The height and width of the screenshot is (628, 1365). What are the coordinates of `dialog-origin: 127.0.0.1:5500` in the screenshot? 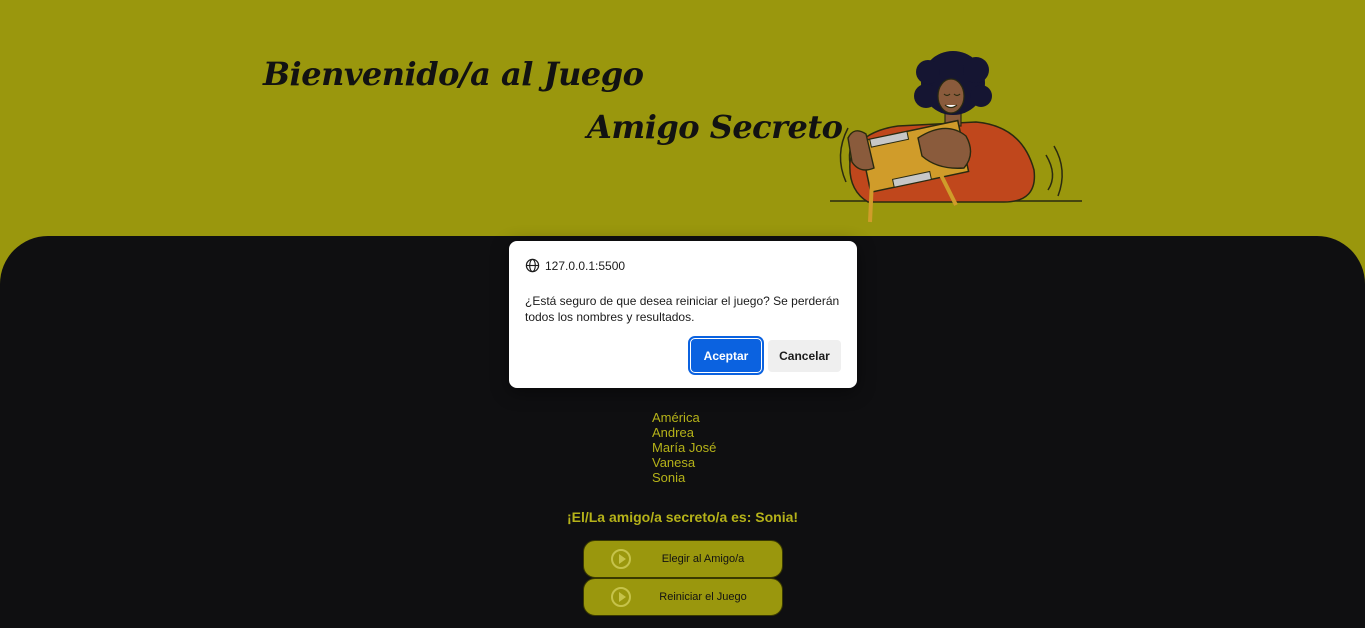 It's located at (575, 265).